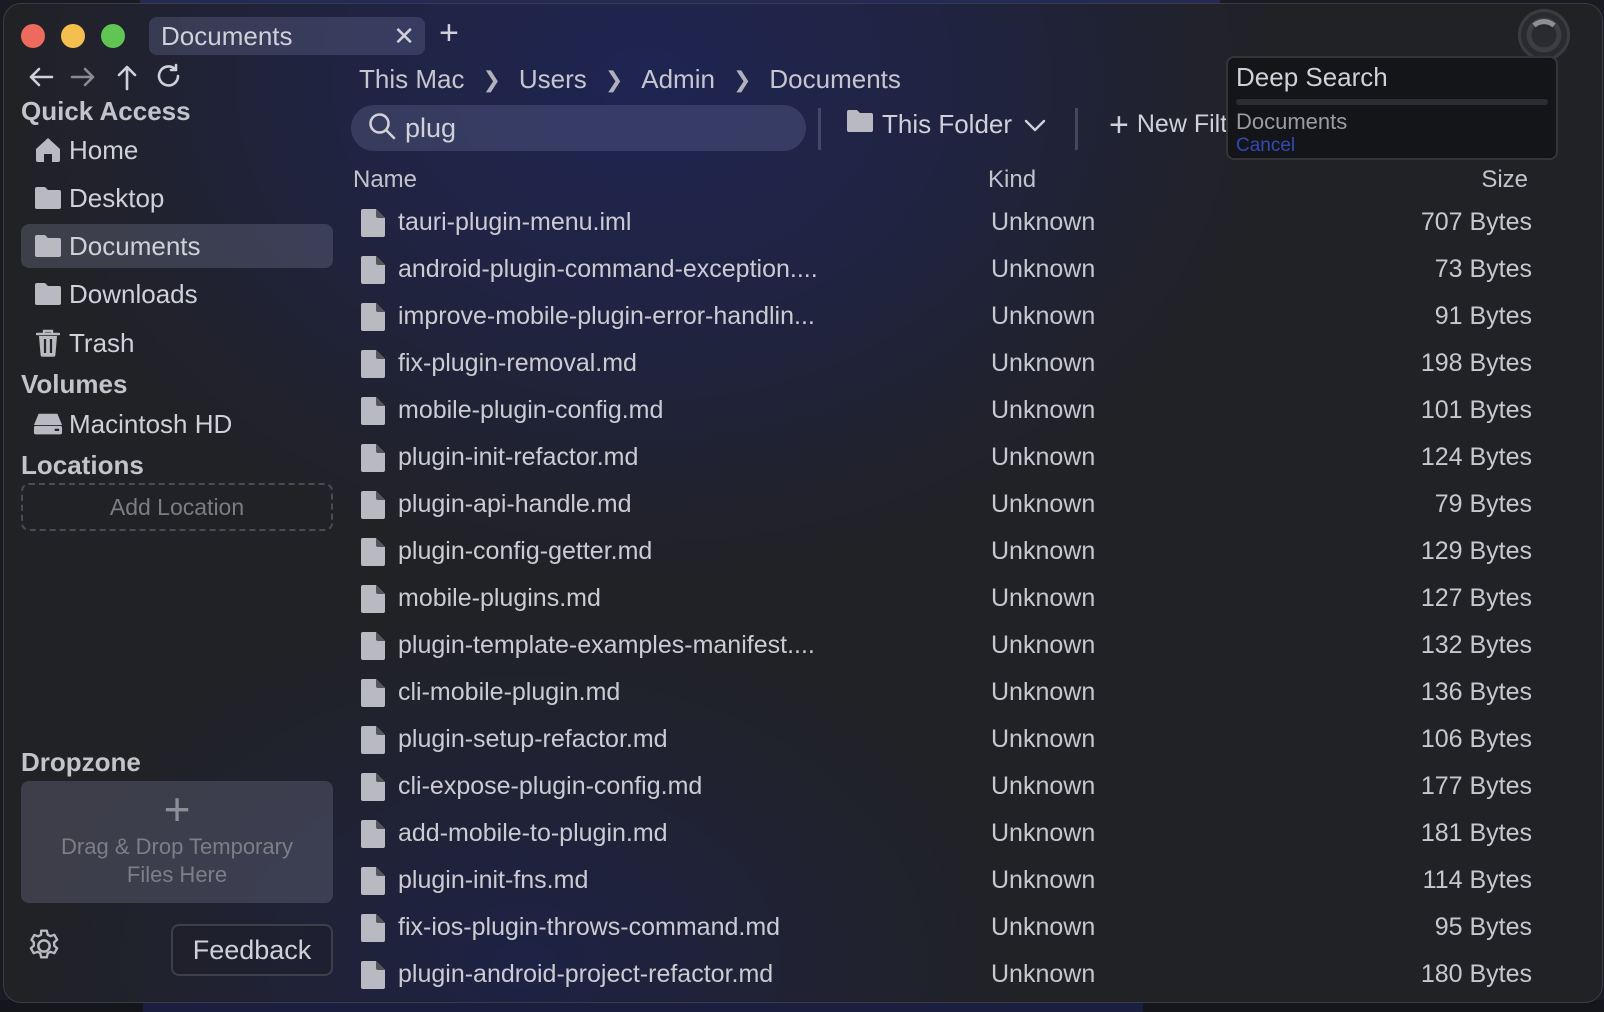 The image size is (1604, 1012). What do you see at coordinates (177, 294) in the screenshot?
I see `sidebar-item-downloads: Downloads` at bounding box center [177, 294].